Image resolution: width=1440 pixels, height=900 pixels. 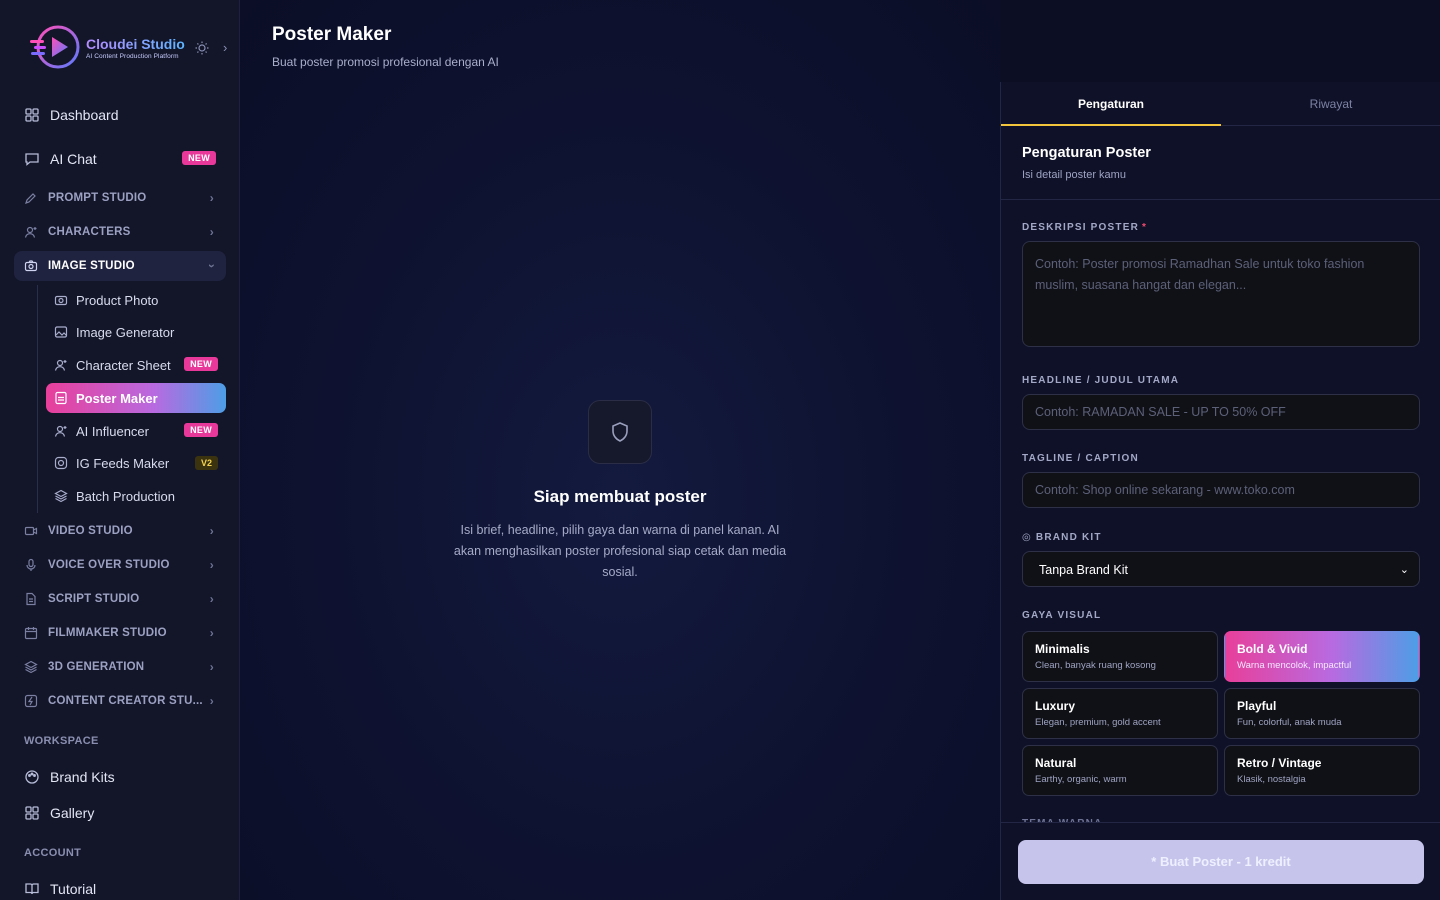 I want to click on sidebar-section-video-studio: VIDEO STUDIO ›, so click(x=120, y=531).